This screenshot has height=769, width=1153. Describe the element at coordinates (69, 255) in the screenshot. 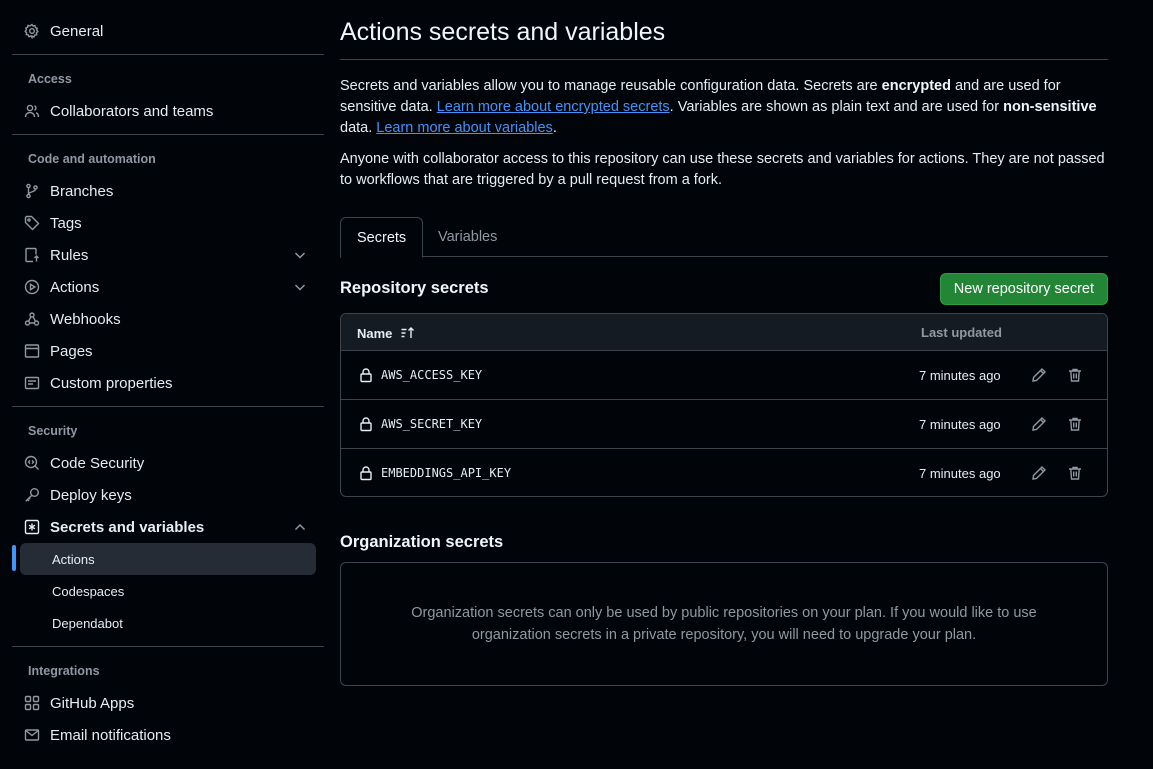

I see `sidebar-item-label: Rules` at that location.